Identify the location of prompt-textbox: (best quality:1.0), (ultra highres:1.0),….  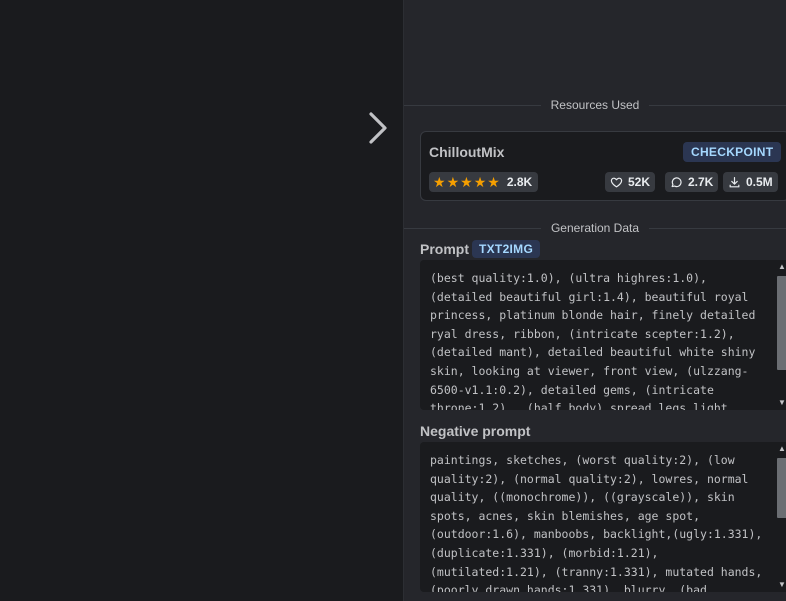
(603, 335).